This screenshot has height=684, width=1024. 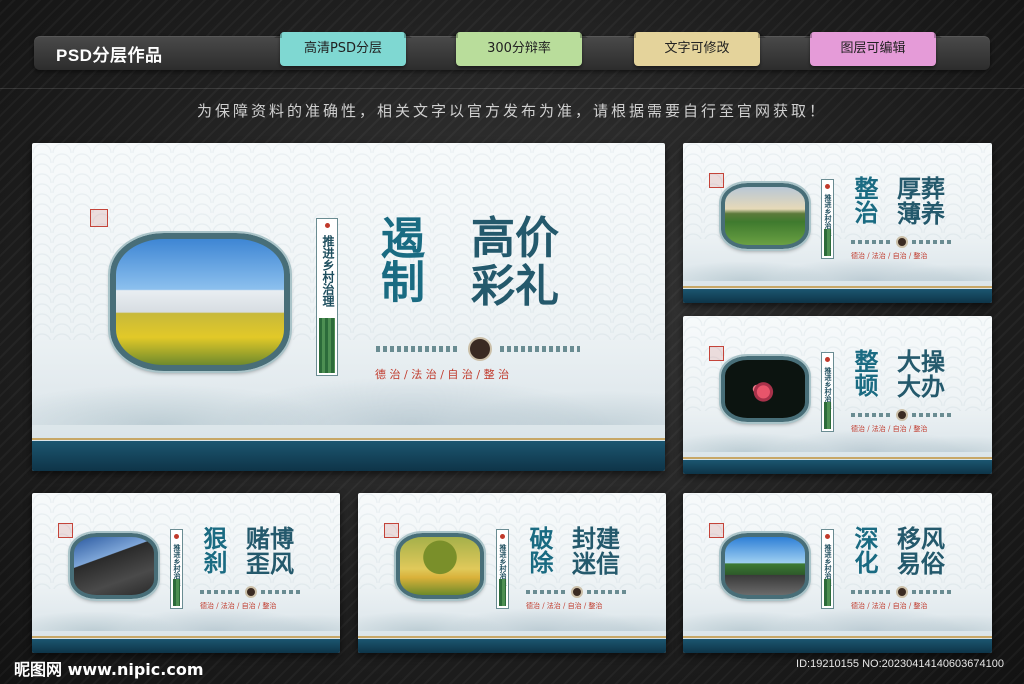 What do you see at coordinates (440, 566) in the screenshot?
I see `tree-image` at bounding box center [440, 566].